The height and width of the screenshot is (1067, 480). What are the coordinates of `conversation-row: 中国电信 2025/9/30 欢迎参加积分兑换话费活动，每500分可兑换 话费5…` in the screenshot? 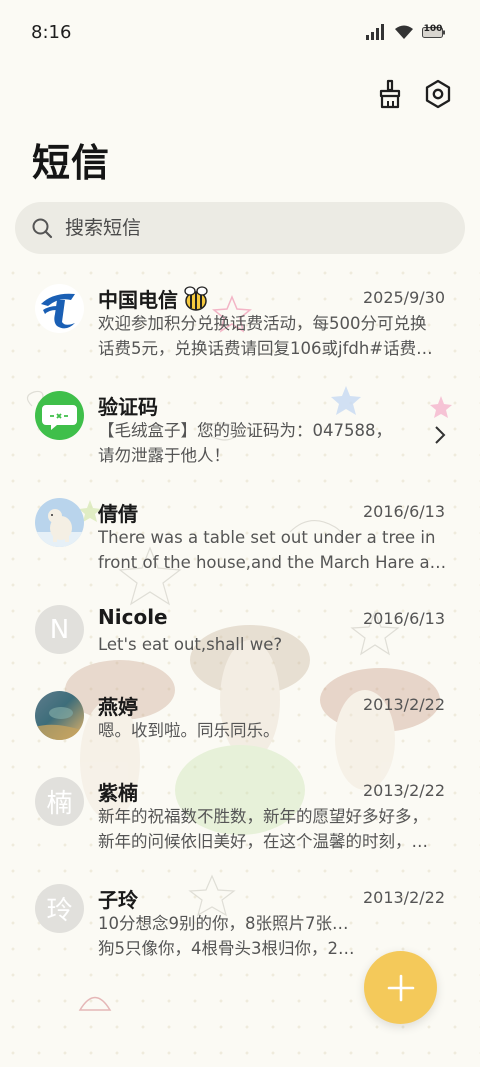 It's located at (240, 319).